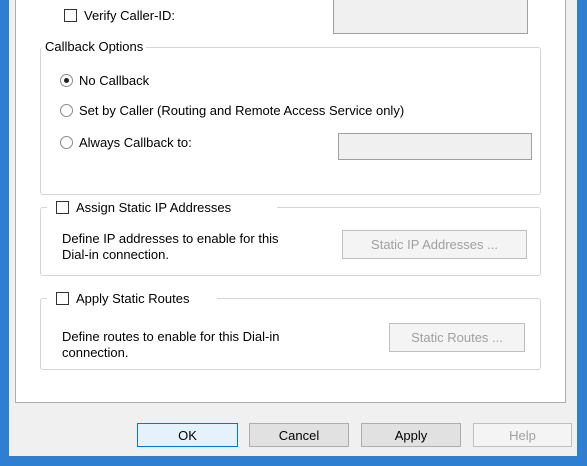 This screenshot has width=587, height=466. What do you see at coordinates (114, 80) in the screenshot?
I see `no-callback-label: No Callback` at bounding box center [114, 80].